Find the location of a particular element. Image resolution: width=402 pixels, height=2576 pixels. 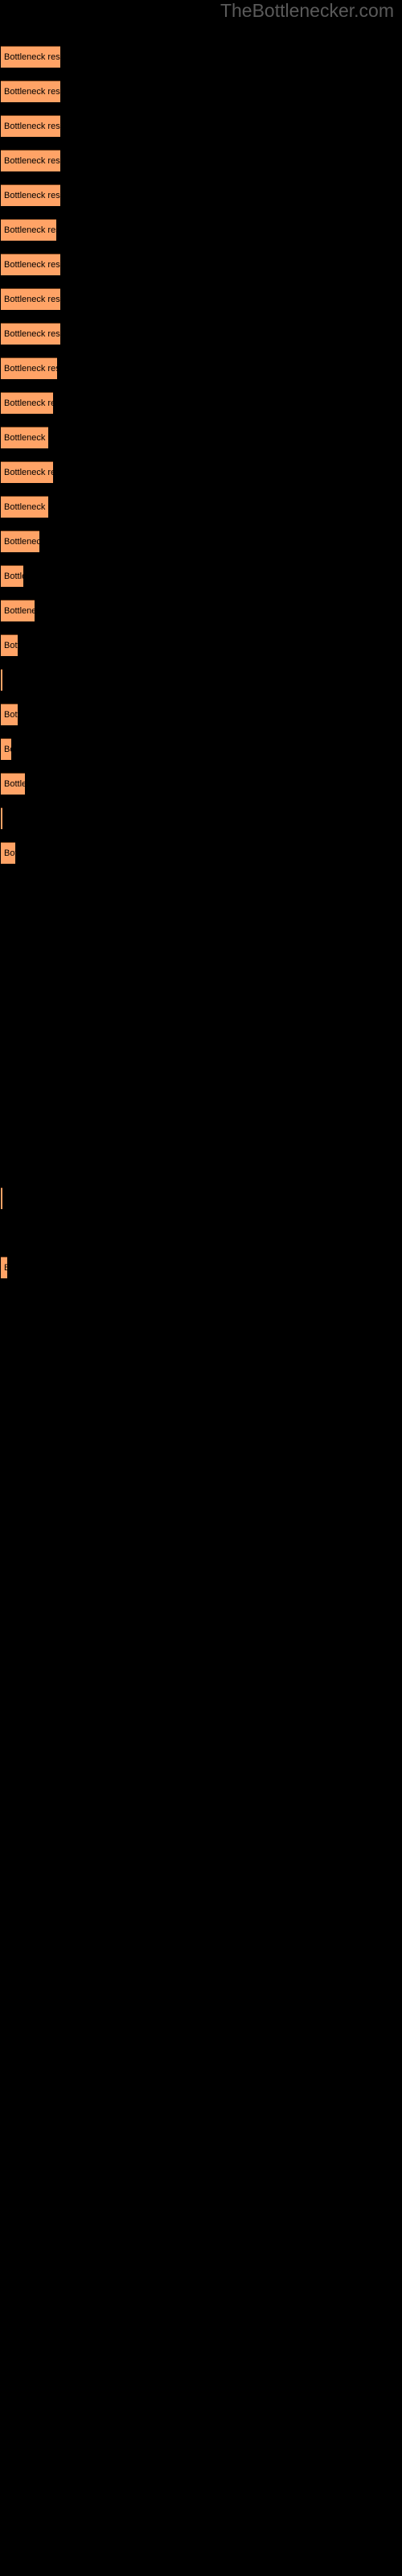

bar-17: Bottleneck result is located at coordinates (18, 610).